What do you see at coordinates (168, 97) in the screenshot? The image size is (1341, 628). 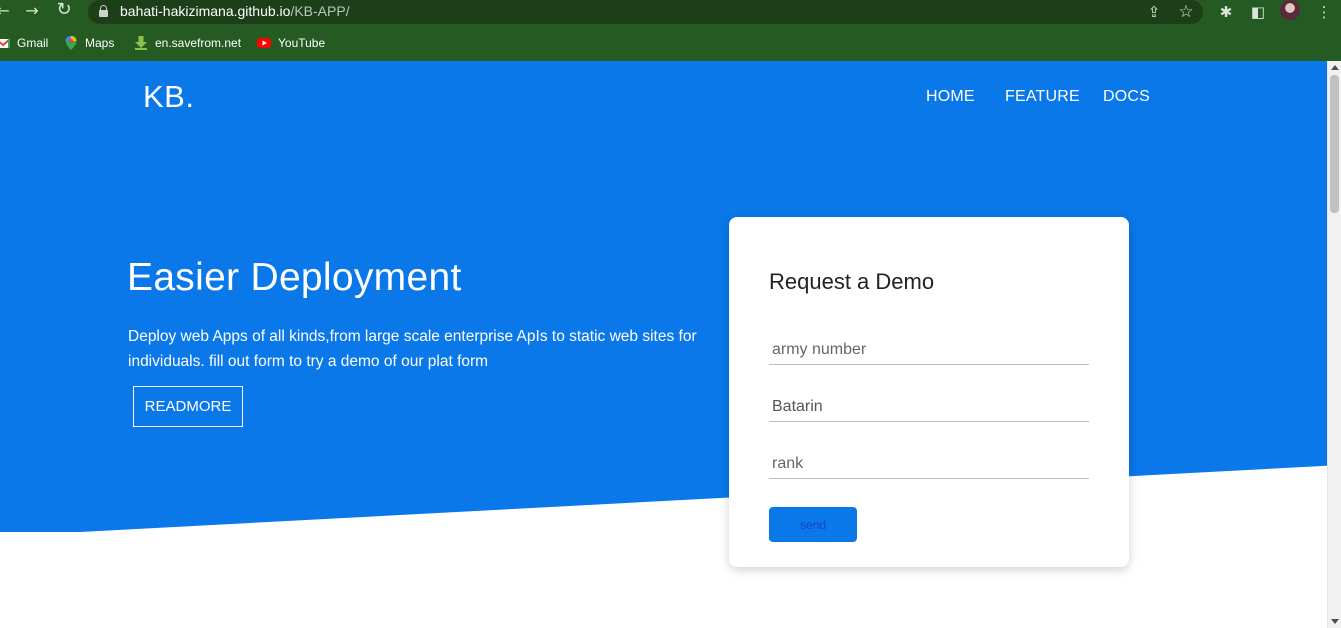 I see `site-logo: KB.` at bounding box center [168, 97].